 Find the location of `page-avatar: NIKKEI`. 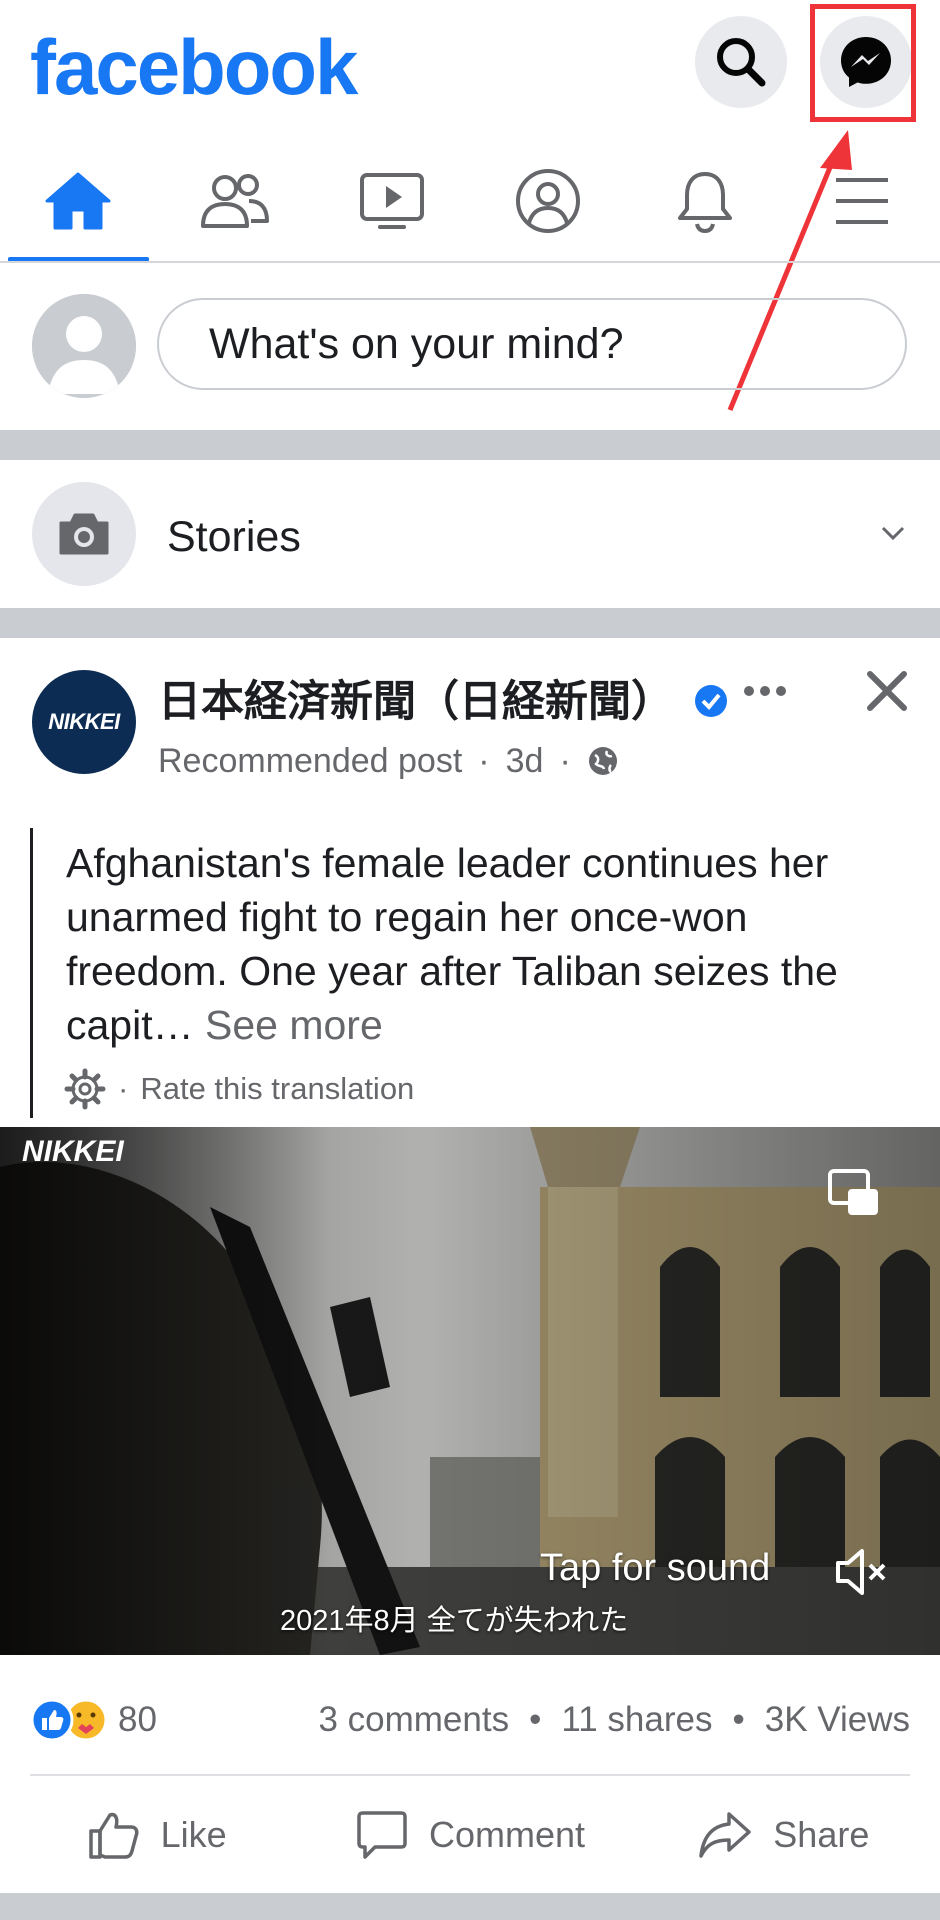

page-avatar: NIKKEI is located at coordinates (84, 722).